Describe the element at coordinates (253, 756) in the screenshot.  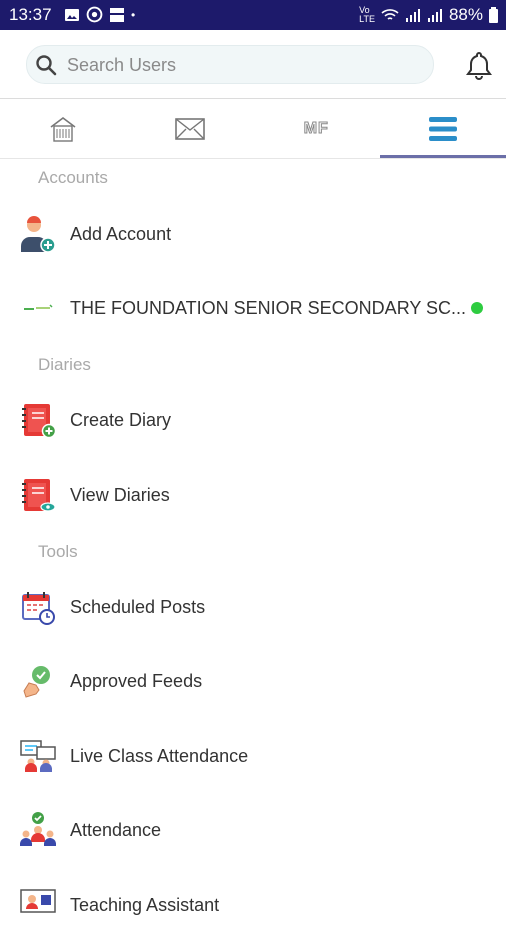
I see `live-class-attendance-row: Live Class Attendance` at that location.